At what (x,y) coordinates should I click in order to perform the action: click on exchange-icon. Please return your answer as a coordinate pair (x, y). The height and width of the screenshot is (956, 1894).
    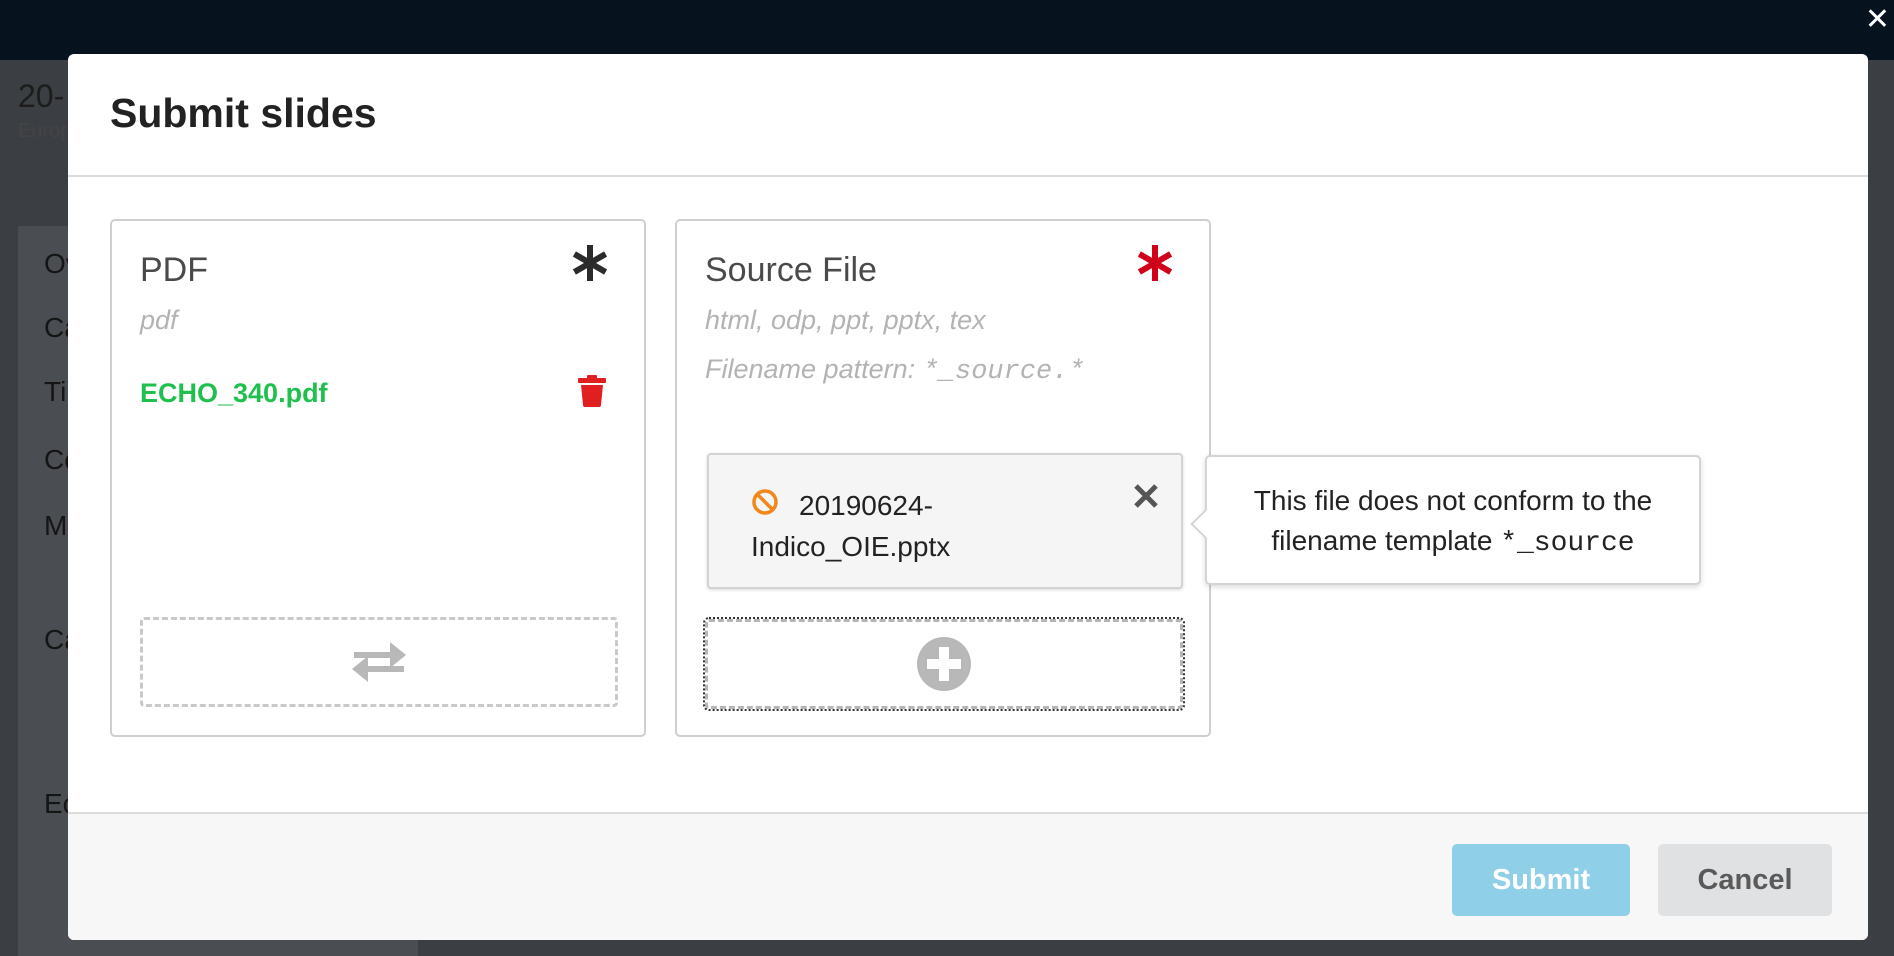
    Looking at the image, I should click on (379, 662).